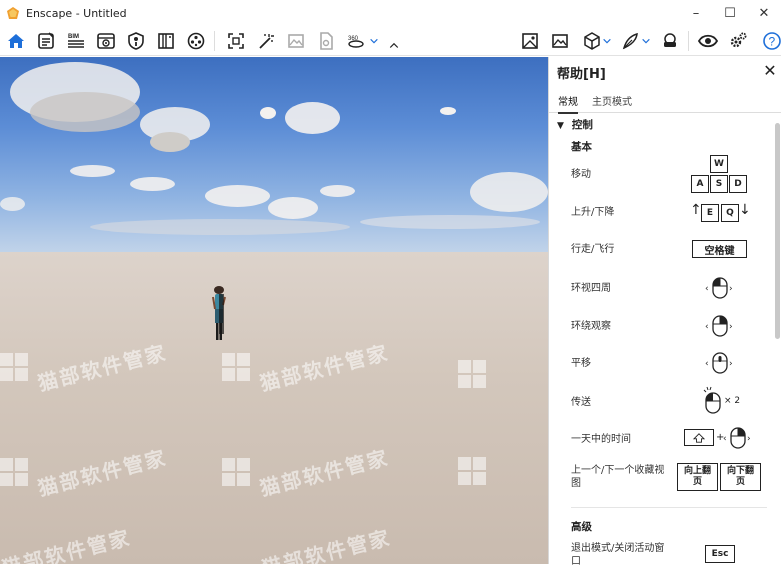 The width and height of the screenshot is (781, 568). I want to click on basic-title: 基本, so click(581, 147).